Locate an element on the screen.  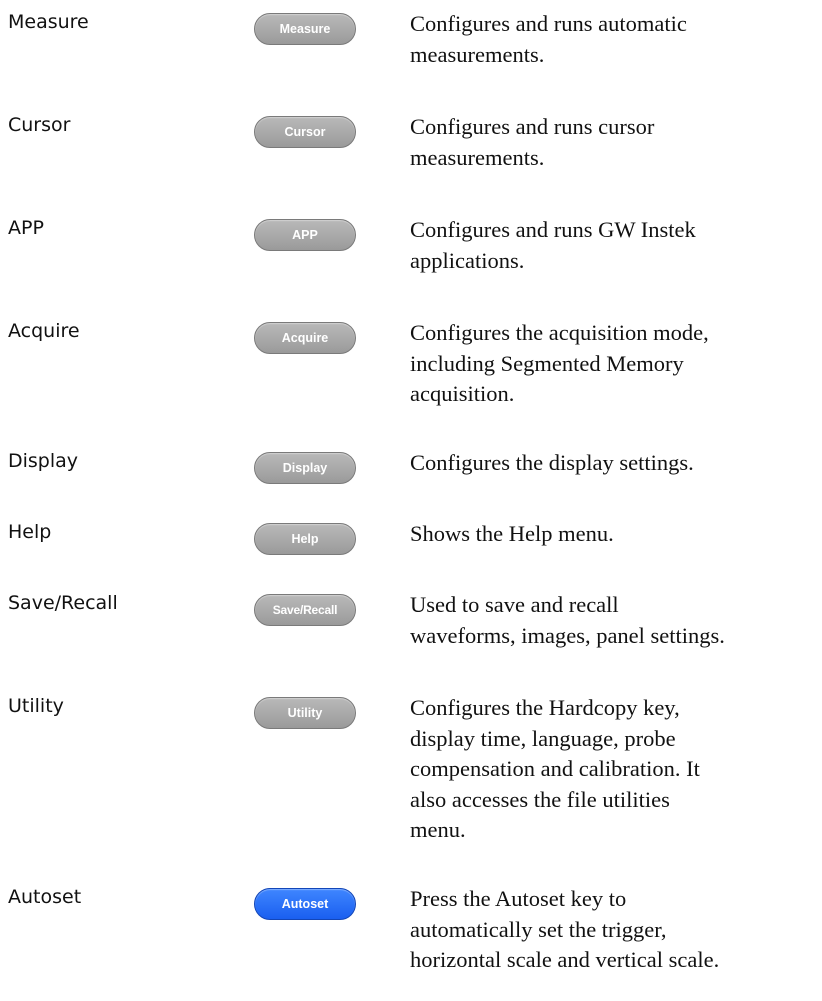
key-name: Measure is located at coordinates (48, 22).